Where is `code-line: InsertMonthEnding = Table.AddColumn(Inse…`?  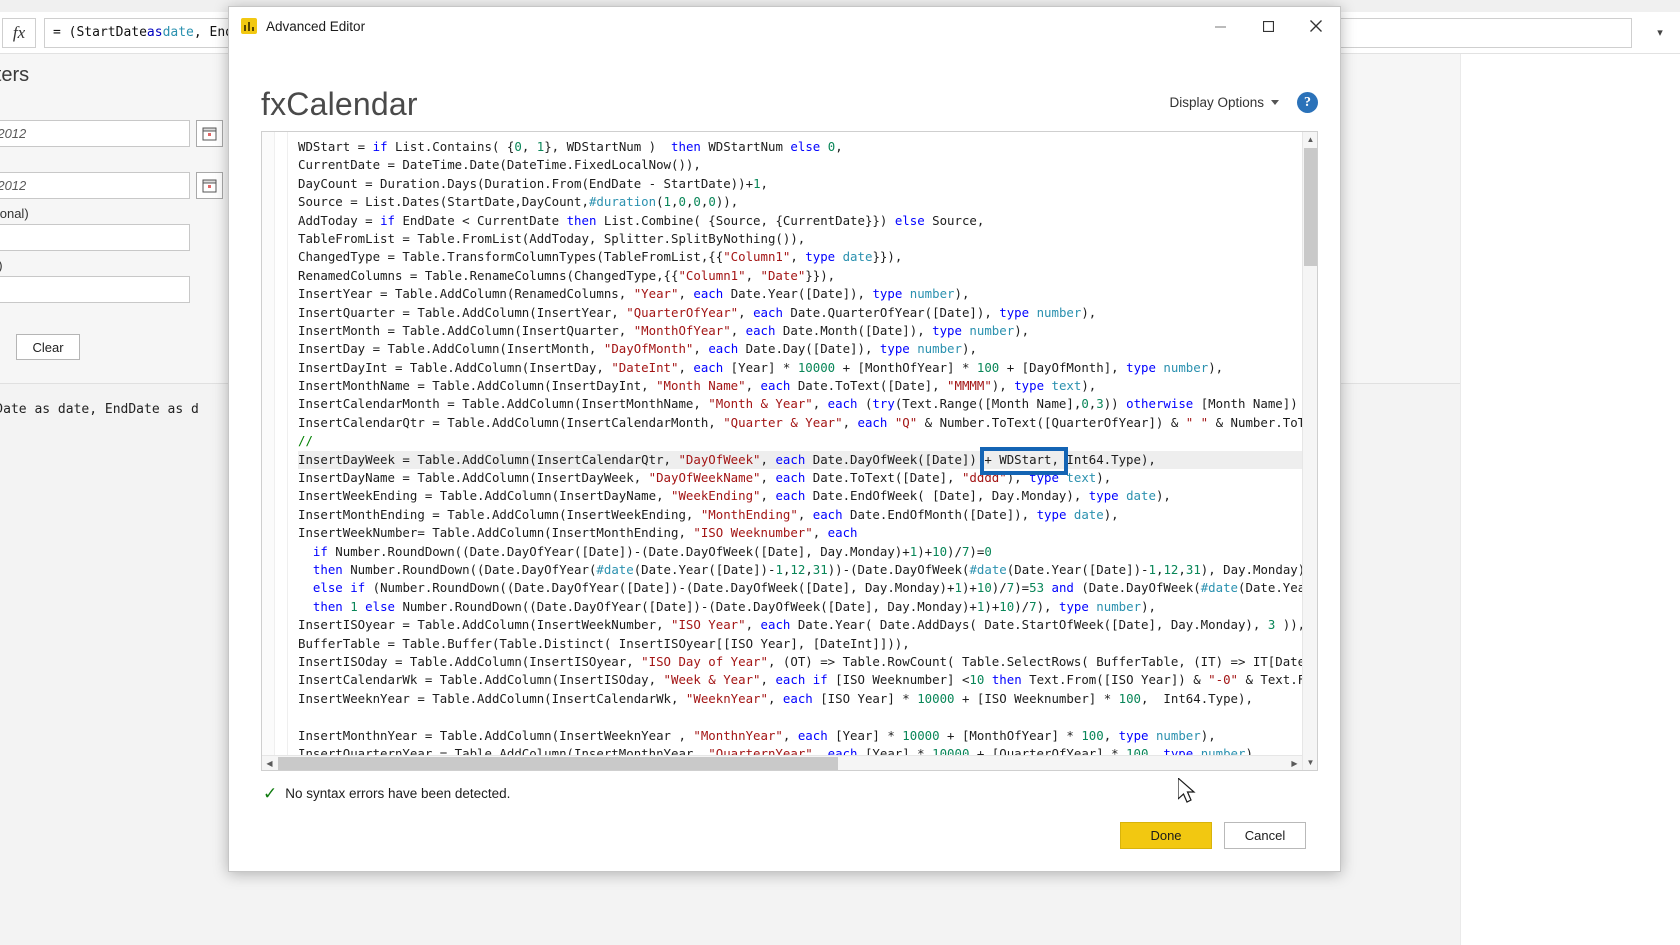 code-line: InsertMonthEnding = Table.AddColumn(Inse… is located at coordinates (708, 514).